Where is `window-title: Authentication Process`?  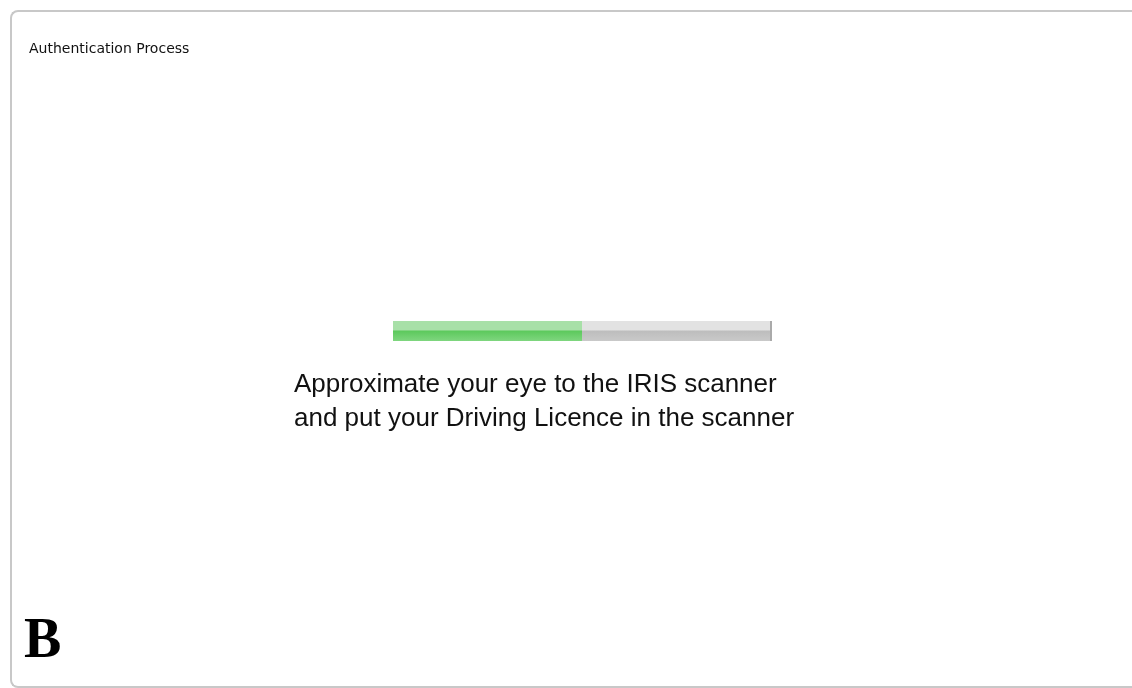 window-title: Authentication Process is located at coordinates (109, 48).